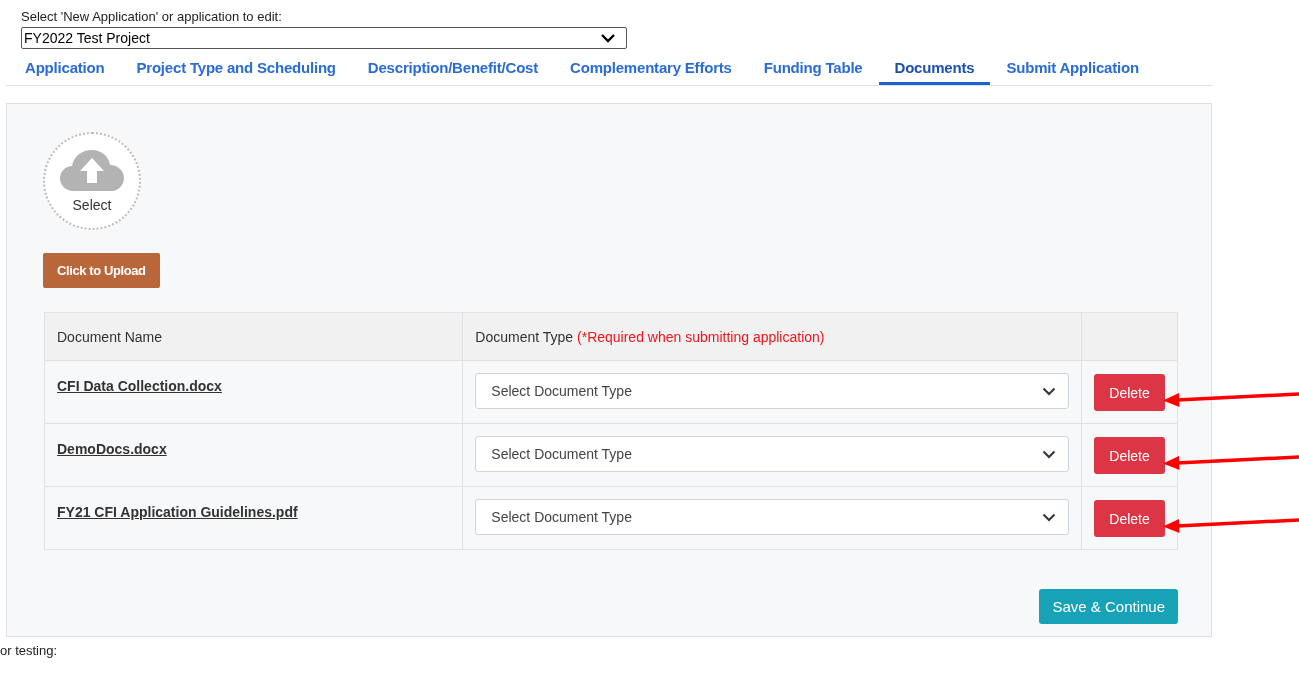 The width and height of the screenshot is (1299, 674). What do you see at coordinates (177, 512) in the screenshot?
I see `document-link: FY21 CFI Application Guidelines.pdf` at bounding box center [177, 512].